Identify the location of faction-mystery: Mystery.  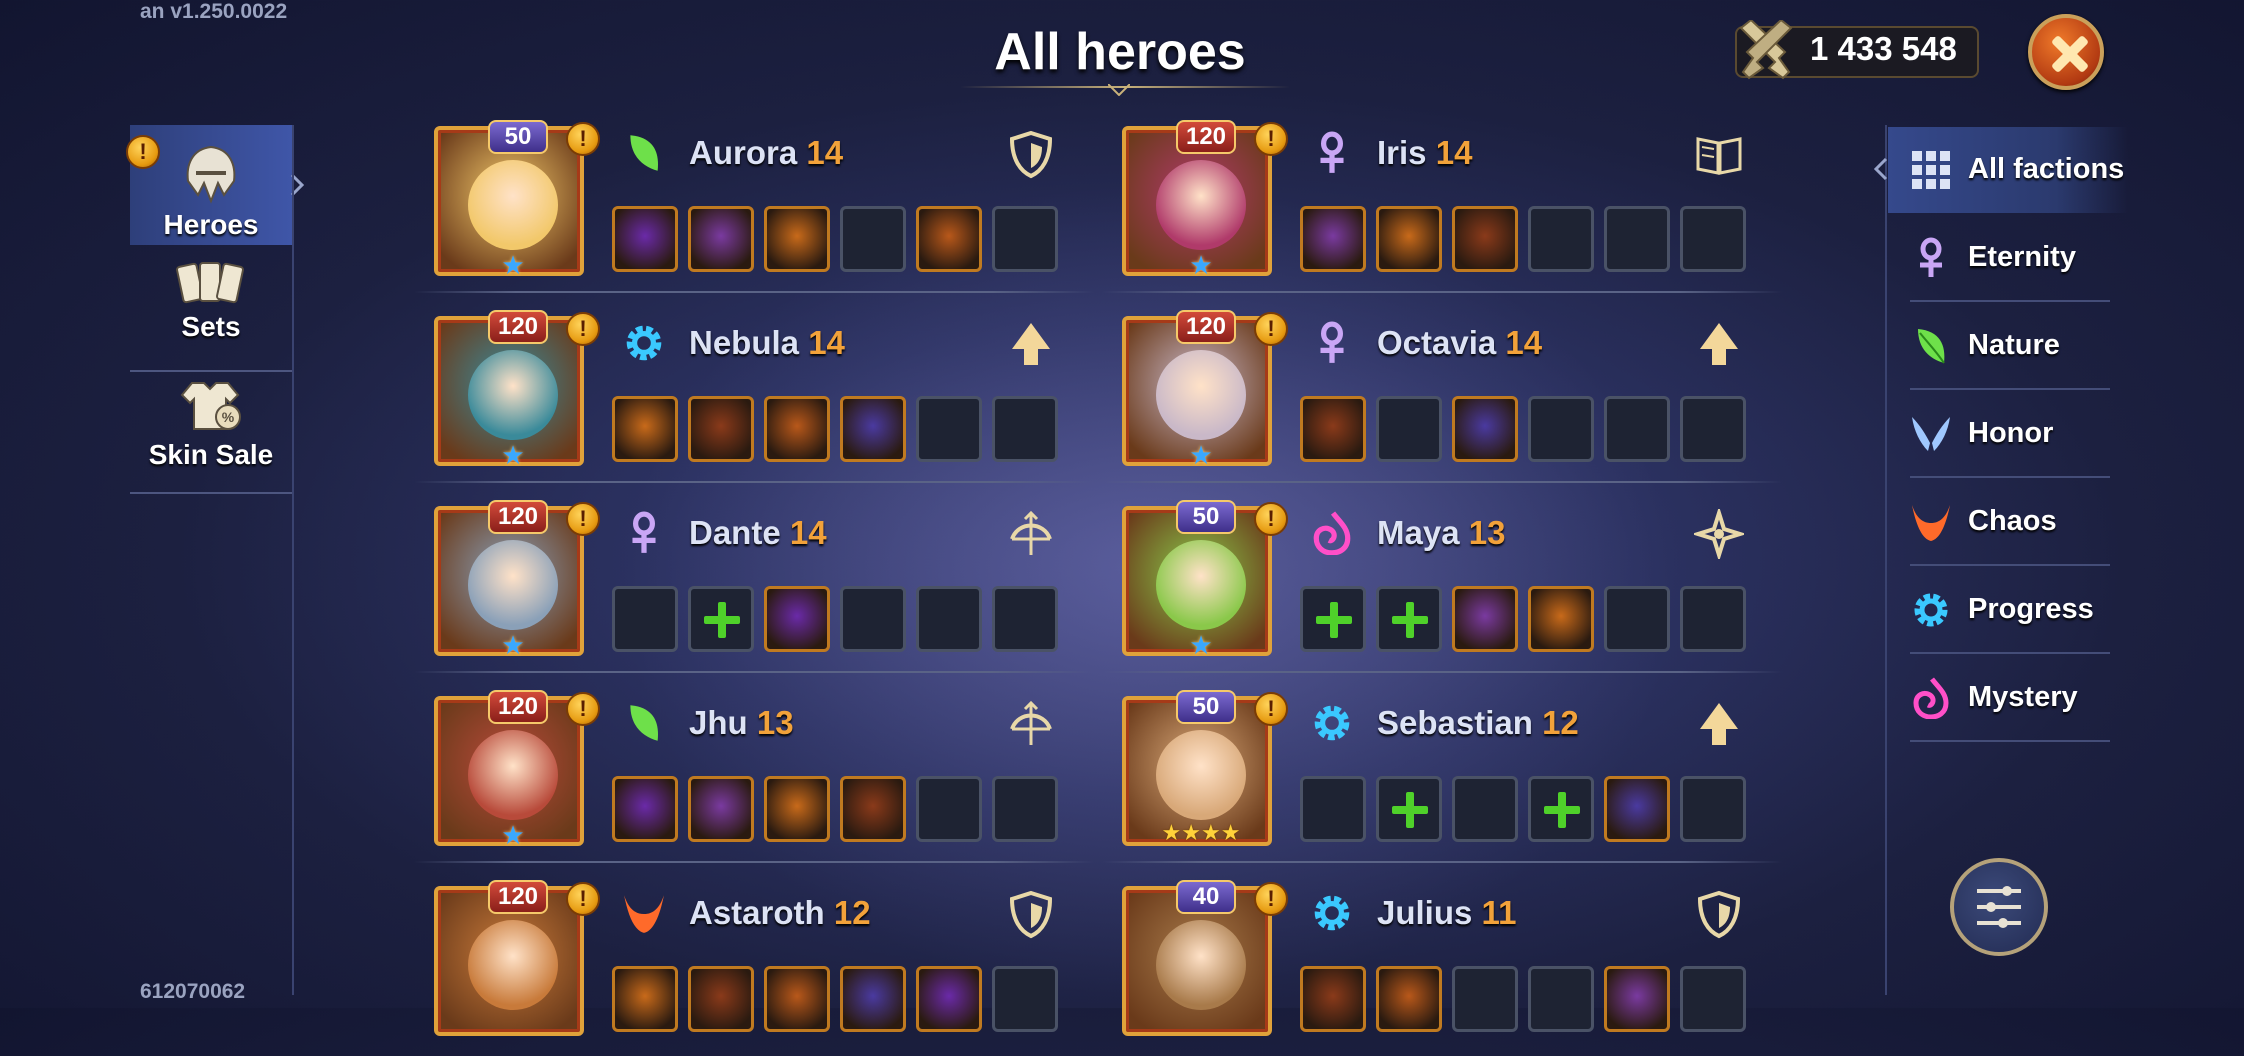
(2008, 698).